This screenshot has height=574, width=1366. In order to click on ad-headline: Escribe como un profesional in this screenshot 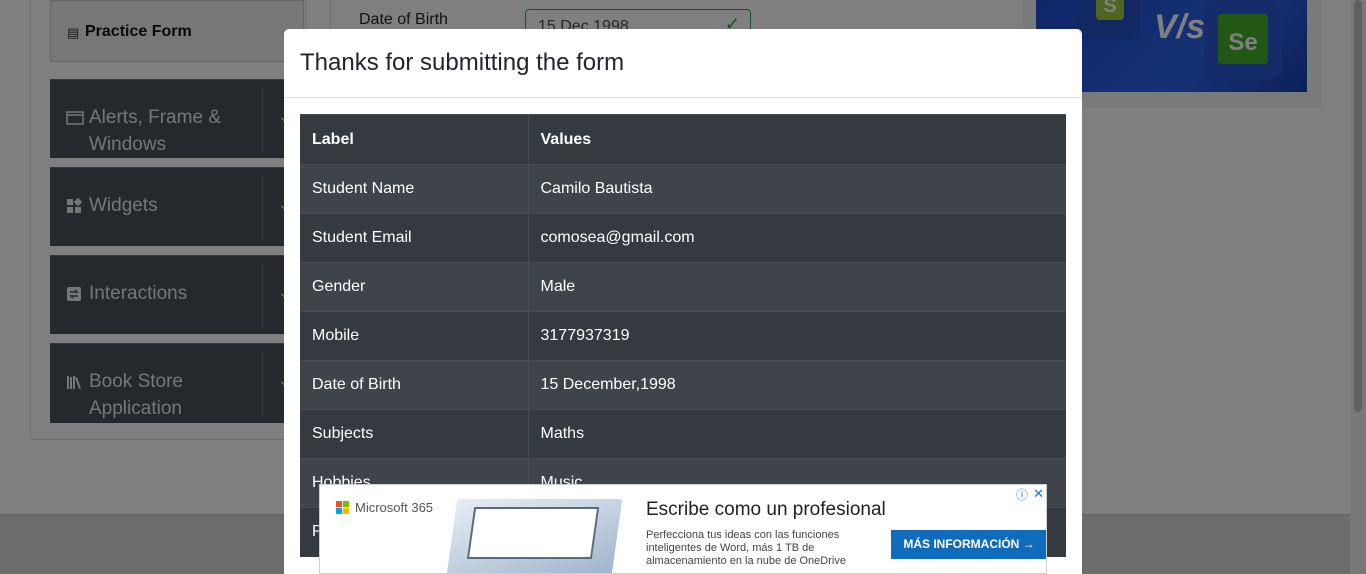, I will do `click(766, 509)`.